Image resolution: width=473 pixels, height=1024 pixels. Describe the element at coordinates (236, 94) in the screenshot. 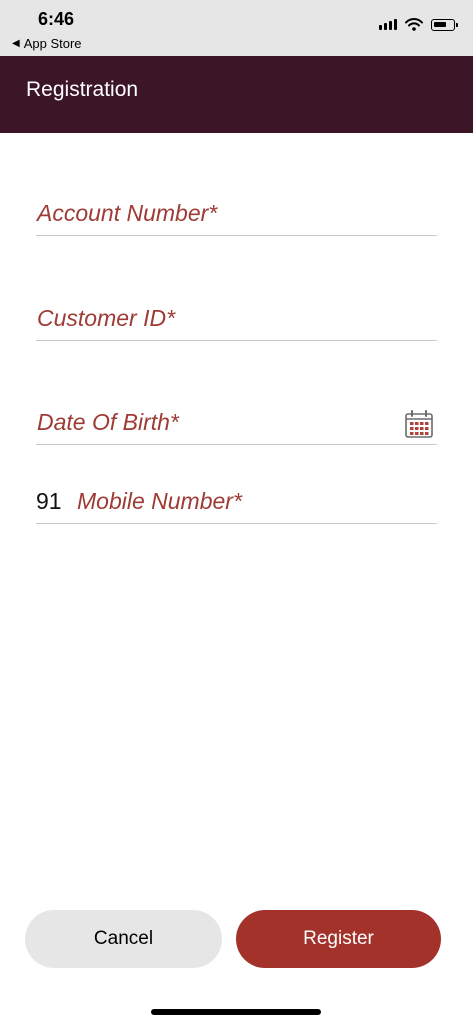

I see `app-header: Registration` at that location.